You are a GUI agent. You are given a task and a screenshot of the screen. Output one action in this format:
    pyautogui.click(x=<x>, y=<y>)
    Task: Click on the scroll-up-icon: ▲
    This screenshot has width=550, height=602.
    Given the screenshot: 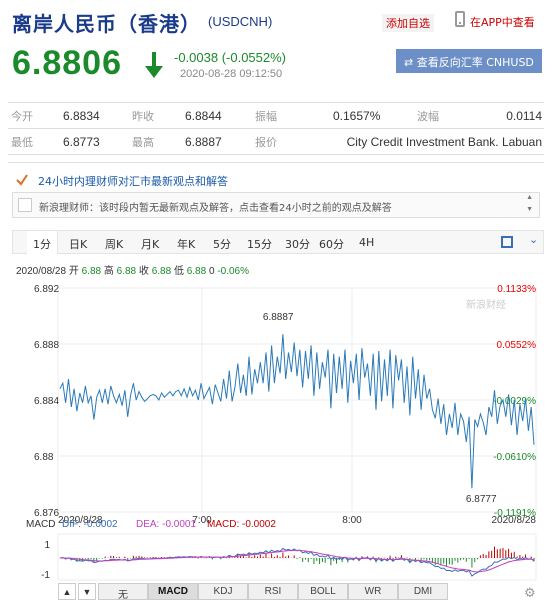 What is the action you would take?
    pyautogui.click(x=529, y=197)
    